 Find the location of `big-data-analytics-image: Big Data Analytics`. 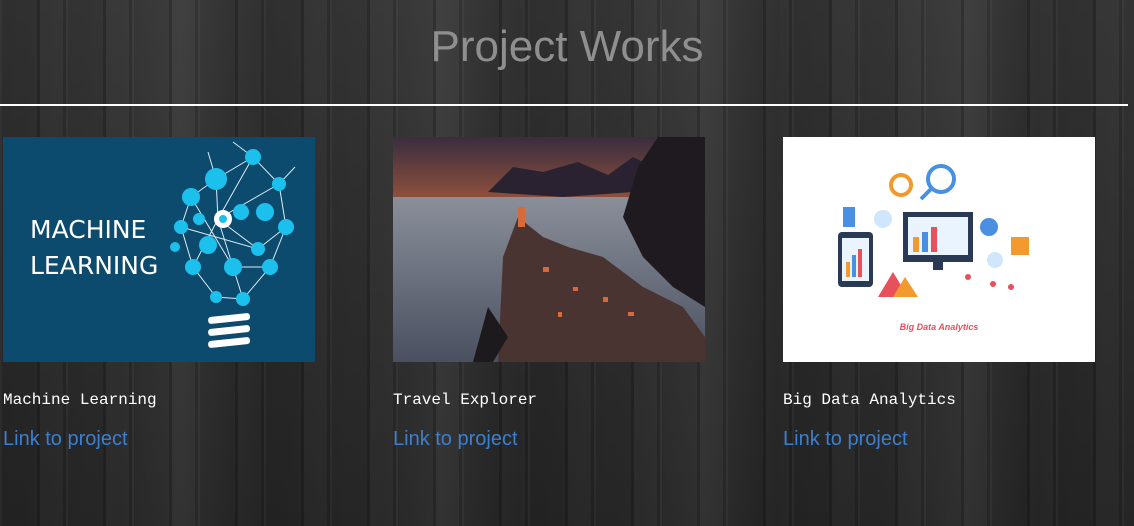

big-data-analytics-image: Big Data Analytics is located at coordinates (939, 249).